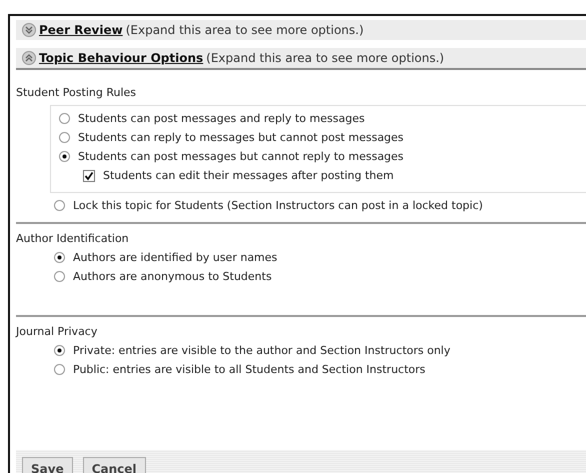 The height and width of the screenshot is (473, 586). Describe the element at coordinates (241, 156) in the screenshot. I see `option-label: Students can post messages but cannot reply to messages` at that location.